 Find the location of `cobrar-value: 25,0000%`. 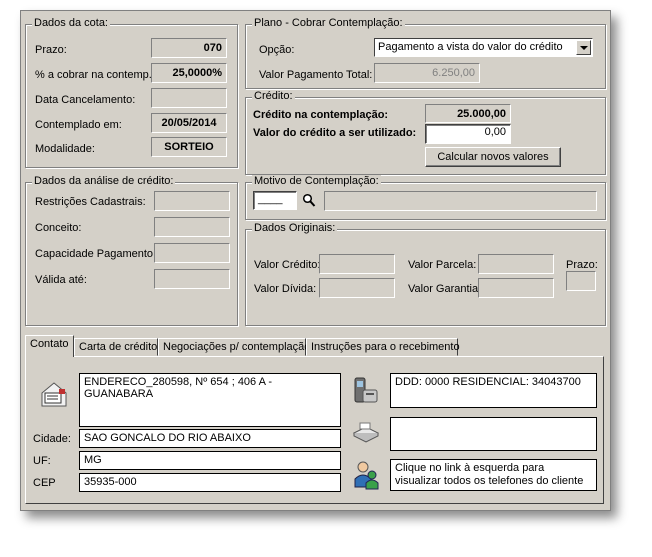

cobrar-value: 25,0000% is located at coordinates (189, 73).